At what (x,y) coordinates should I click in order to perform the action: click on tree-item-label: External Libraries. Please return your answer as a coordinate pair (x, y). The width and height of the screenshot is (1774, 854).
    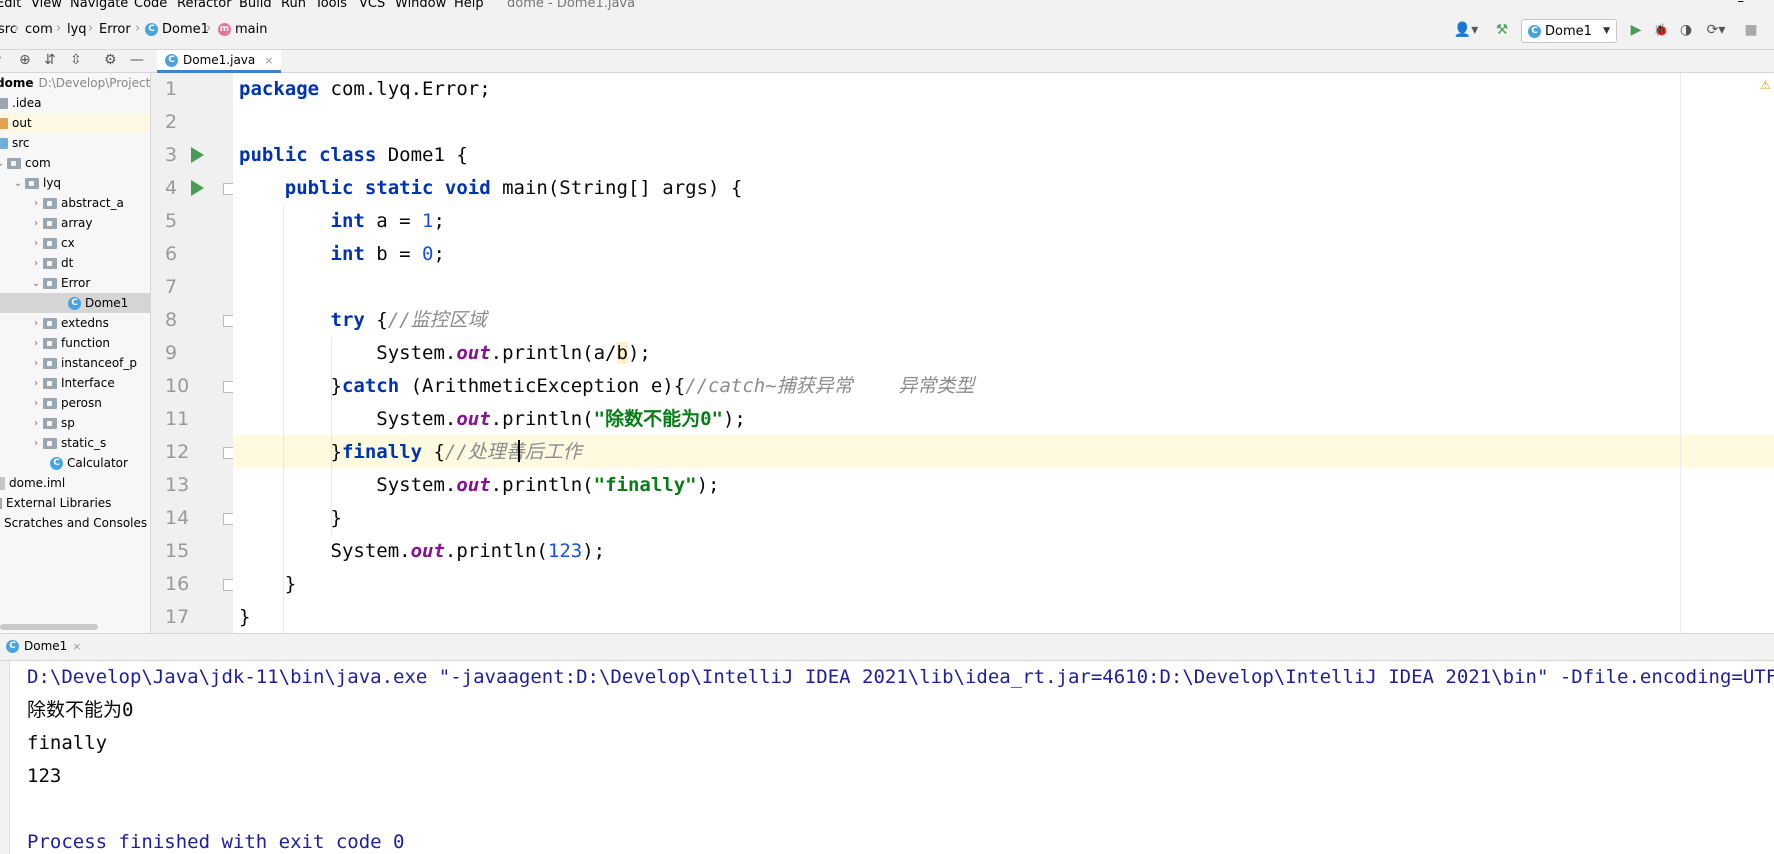
    Looking at the image, I should click on (59, 503).